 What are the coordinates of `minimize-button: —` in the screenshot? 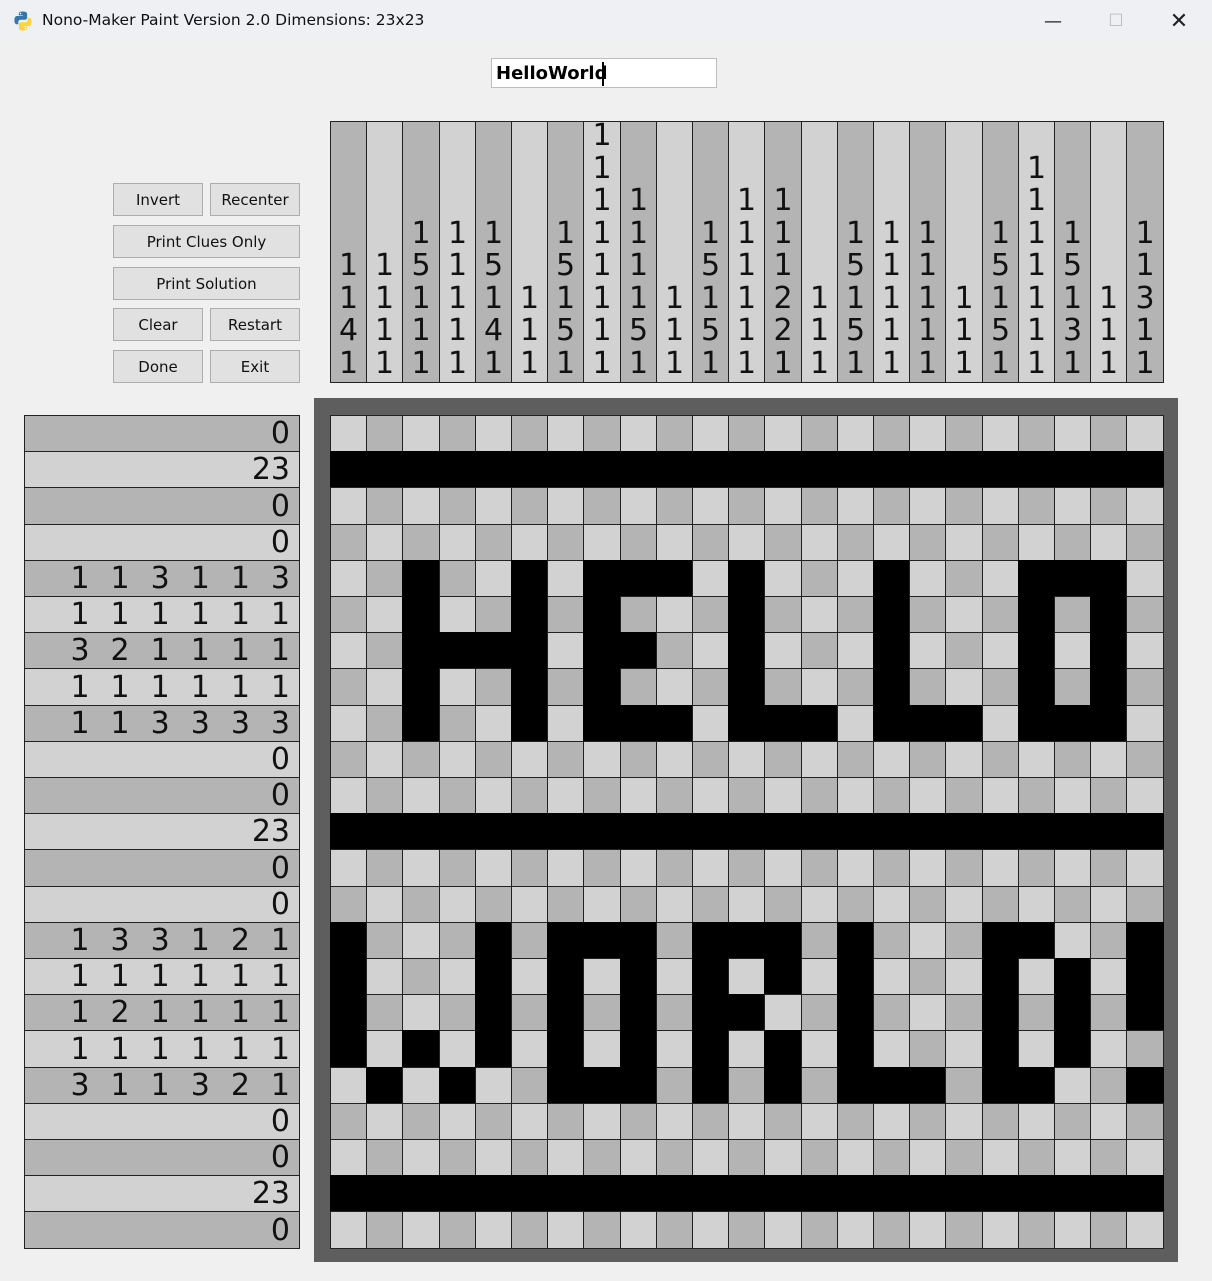 It's located at (1053, 21).